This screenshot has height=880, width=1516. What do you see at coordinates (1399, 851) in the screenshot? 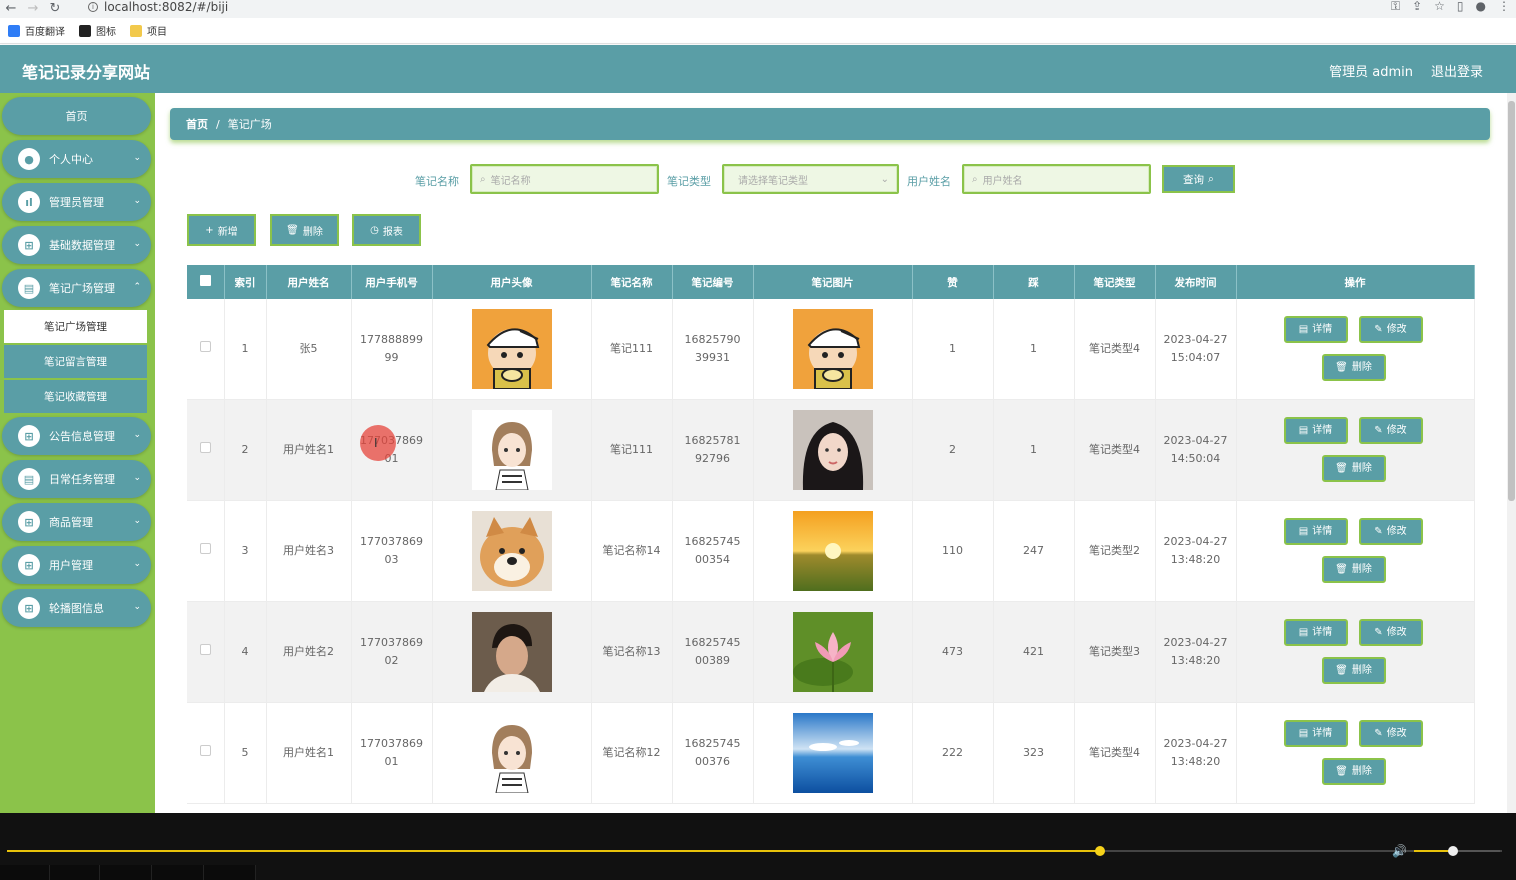
I see `volume-icon: 🔊` at bounding box center [1399, 851].